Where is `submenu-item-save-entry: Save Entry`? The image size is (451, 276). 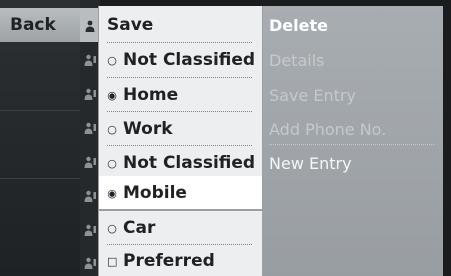
submenu-item-save-entry: Save Entry is located at coordinates (312, 95).